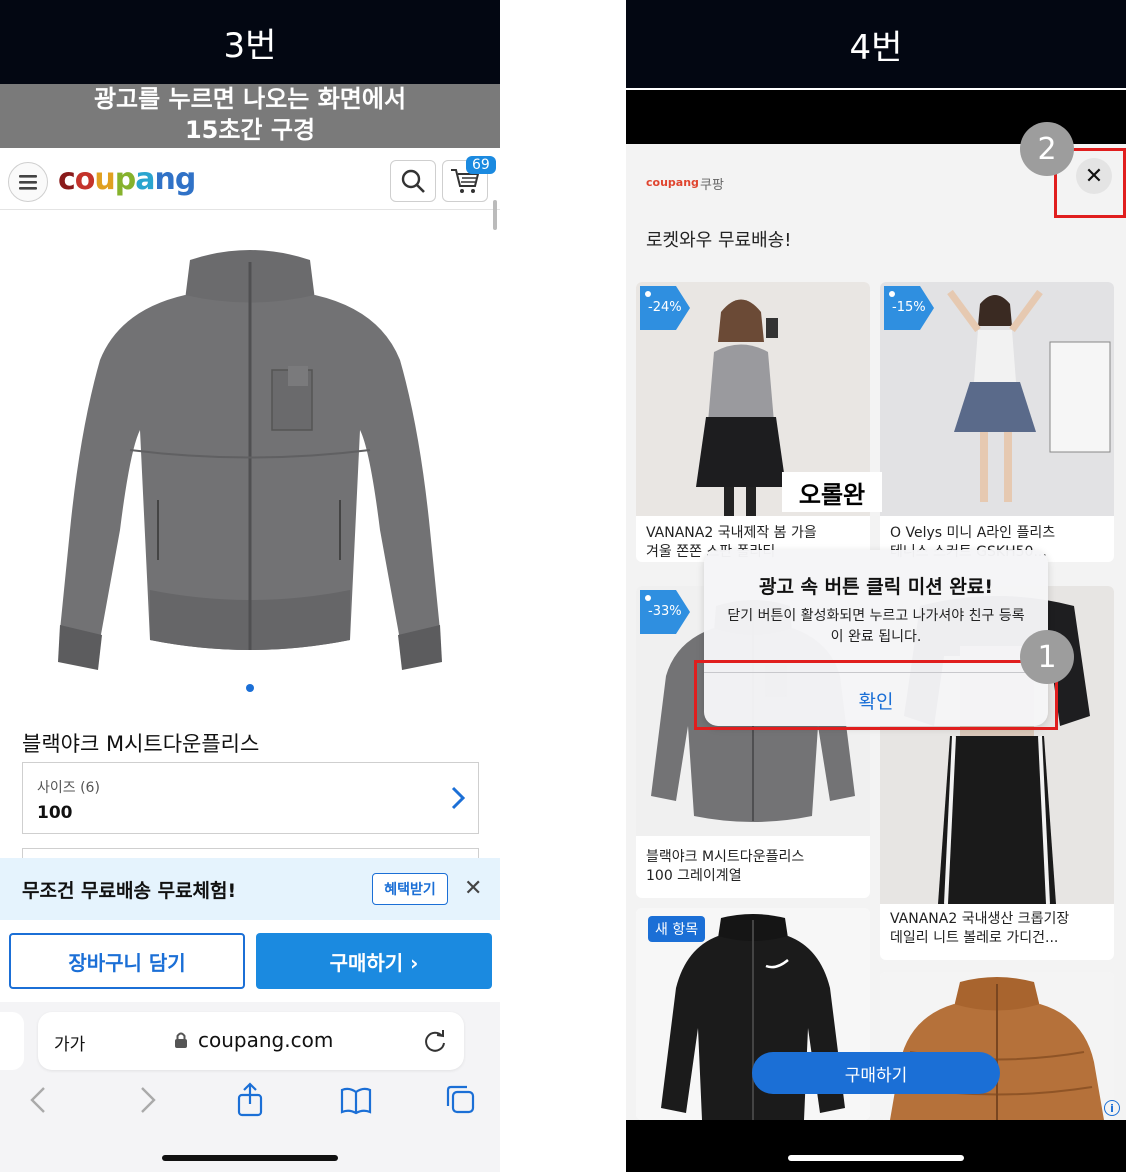  Describe the element at coordinates (665, 307) in the screenshot. I see `discount-label: -24%` at that location.